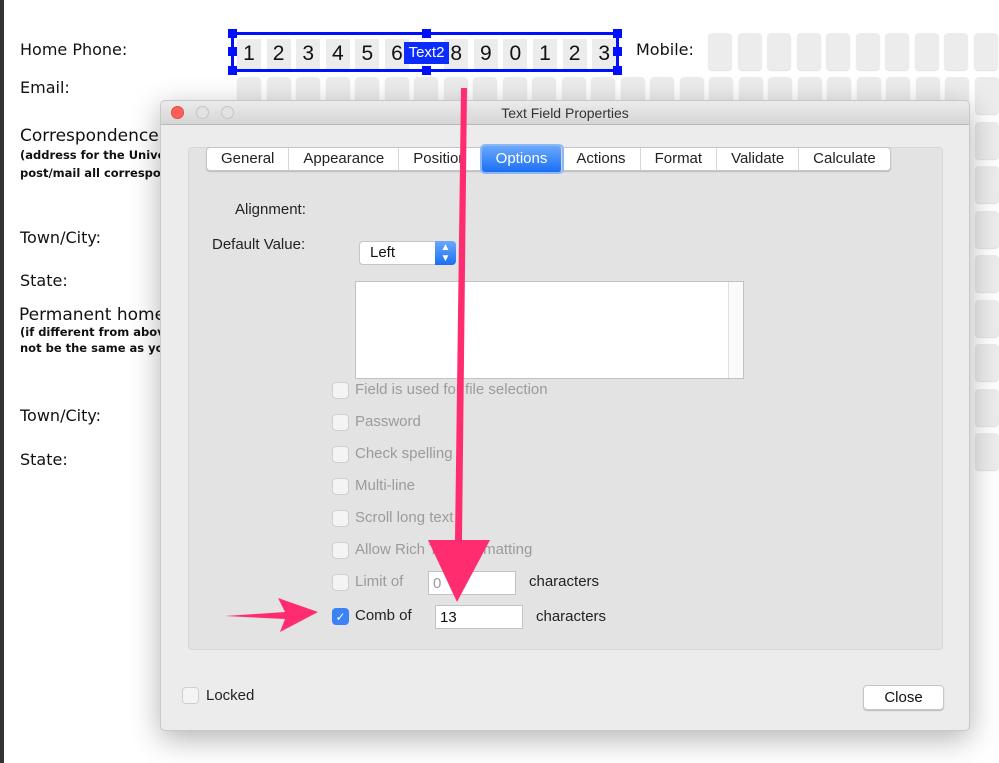  I want to click on state-label-1: State:, so click(44, 280).